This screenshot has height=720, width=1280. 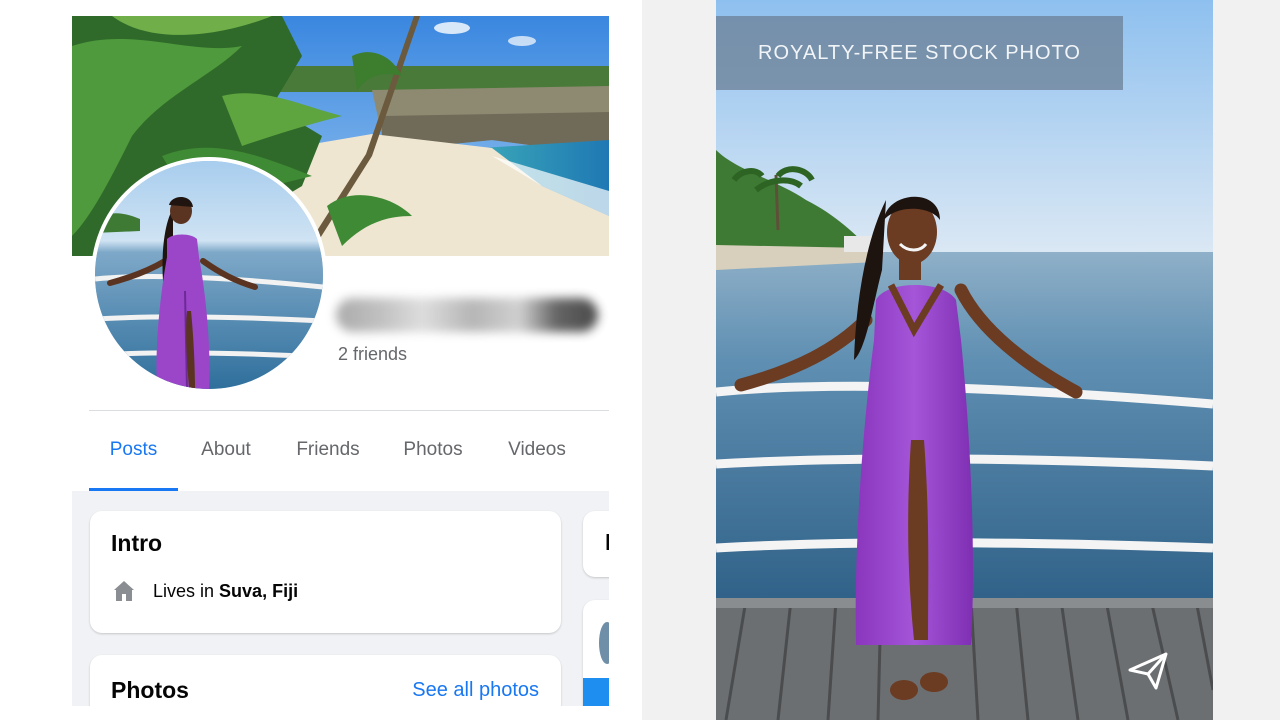 I want to click on photos-title: Photos, so click(x=150, y=690).